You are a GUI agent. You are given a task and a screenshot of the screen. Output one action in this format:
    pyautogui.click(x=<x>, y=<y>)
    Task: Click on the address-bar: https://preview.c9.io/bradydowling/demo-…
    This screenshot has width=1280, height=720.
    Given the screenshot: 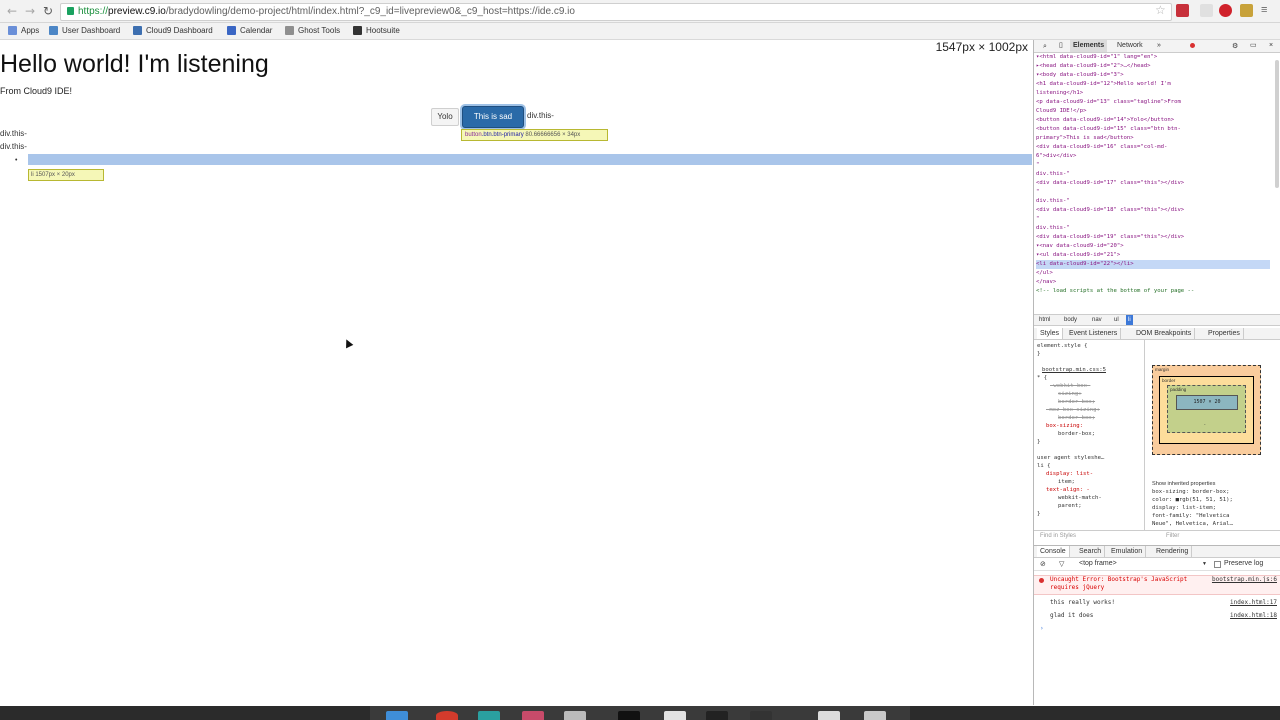 What is the action you would take?
    pyautogui.click(x=616, y=12)
    